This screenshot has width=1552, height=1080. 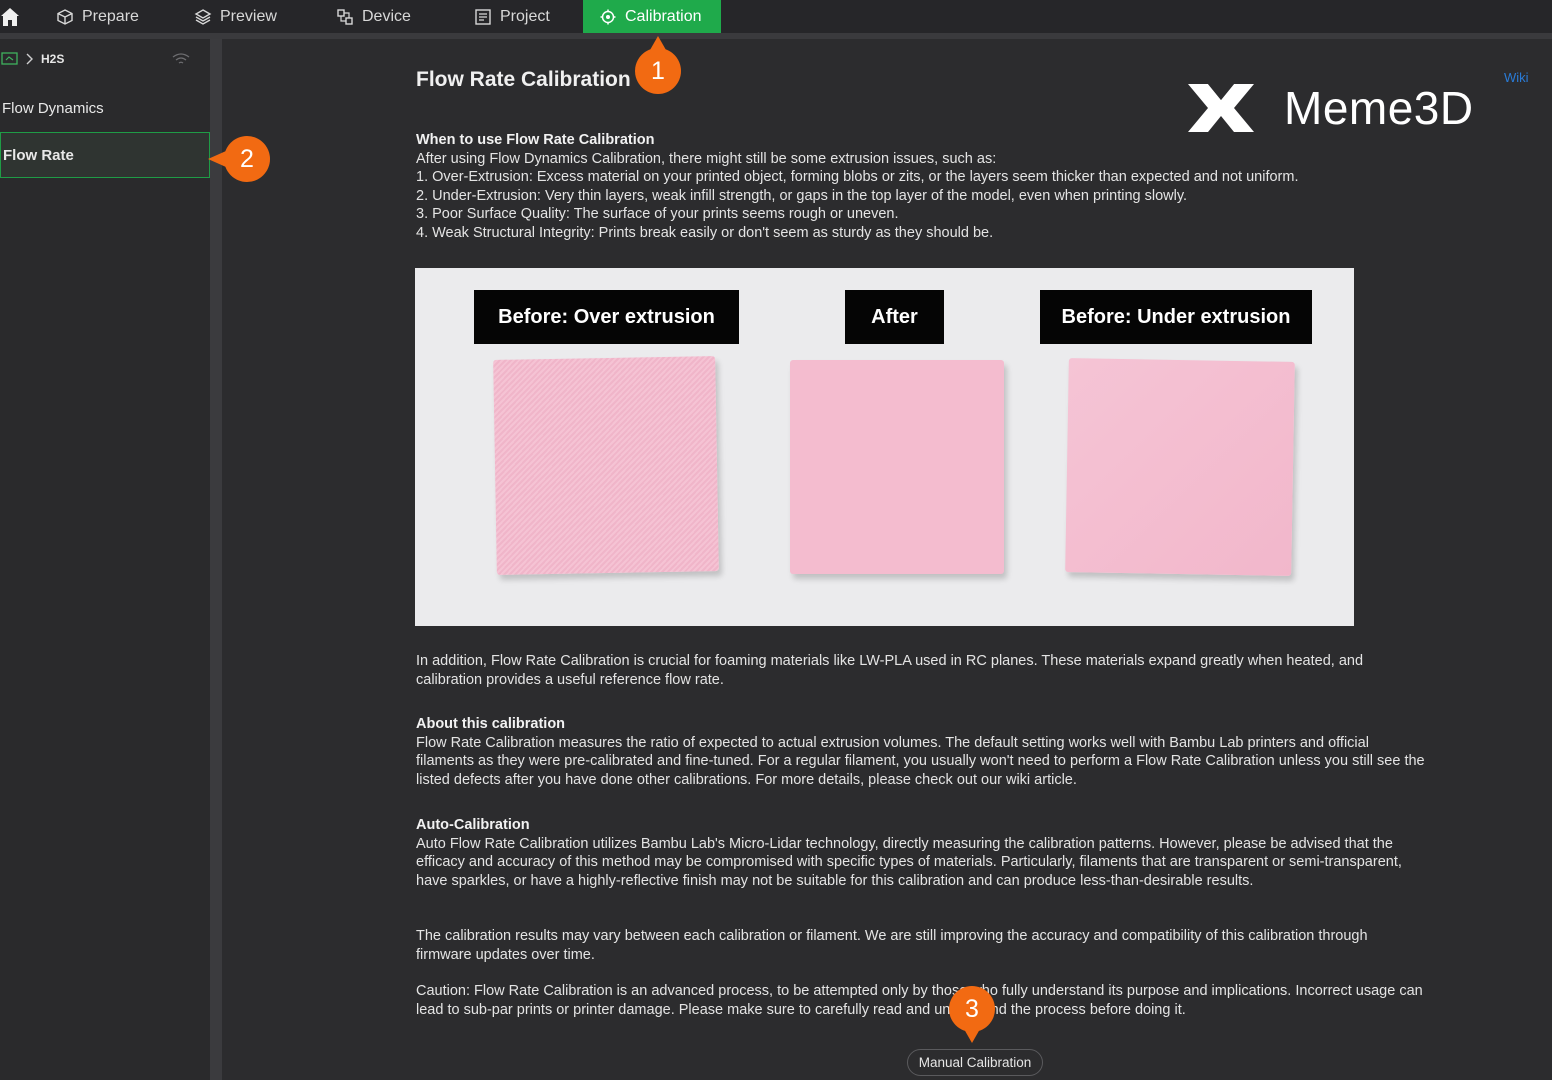 What do you see at coordinates (1180, 467) in the screenshot?
I see `under-extrusion-sample` at bounding box center [1180, 467].